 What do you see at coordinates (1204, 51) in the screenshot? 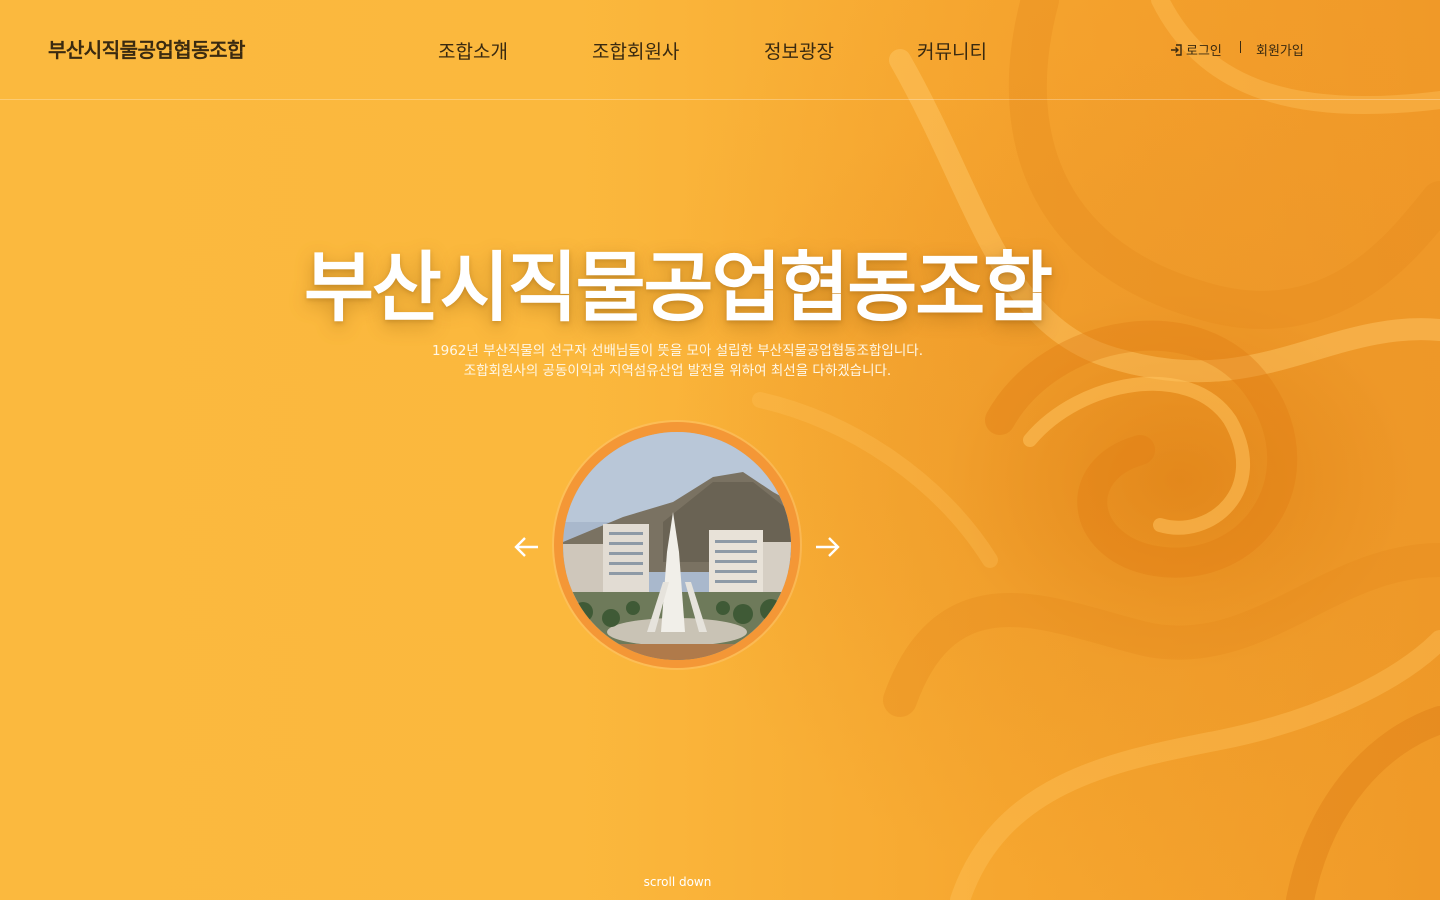
I see `login-label: 로그인` at bounding box center [1204, 51].